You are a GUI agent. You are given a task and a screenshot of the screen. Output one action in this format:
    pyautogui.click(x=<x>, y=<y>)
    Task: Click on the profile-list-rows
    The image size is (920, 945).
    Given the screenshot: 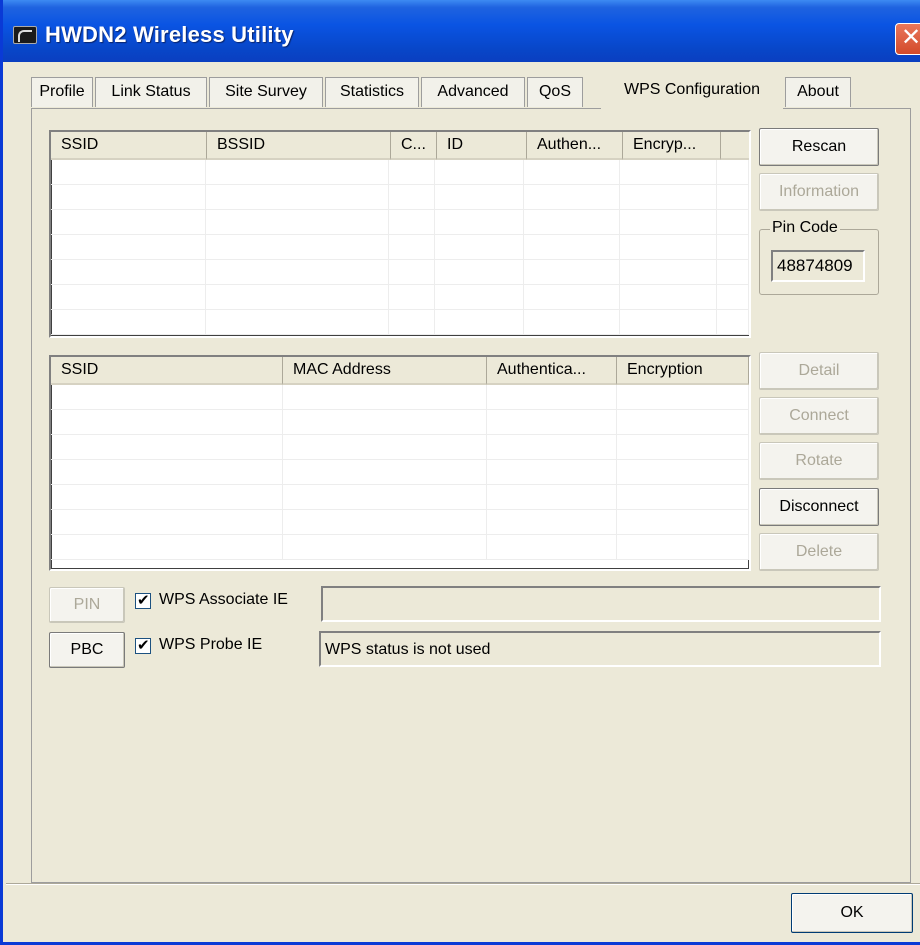 What is the action you would take?
    pyautogui.click(x=400, y=477)
    